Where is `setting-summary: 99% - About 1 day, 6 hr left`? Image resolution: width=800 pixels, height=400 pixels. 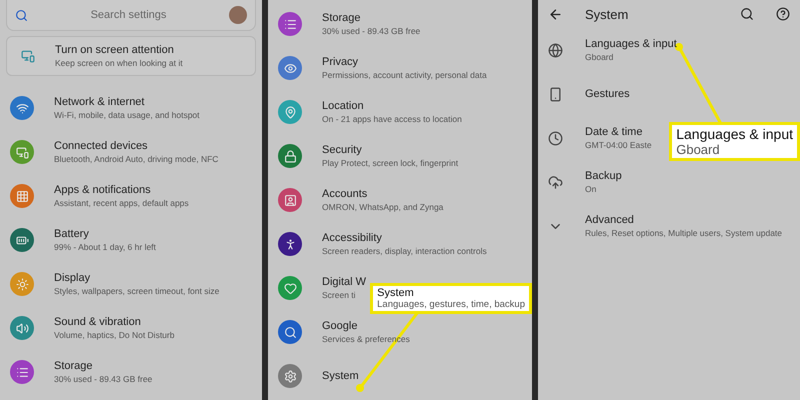 setting-summary: 99% - About 1 day, 6 hr left is located at coordinates (105, 247).